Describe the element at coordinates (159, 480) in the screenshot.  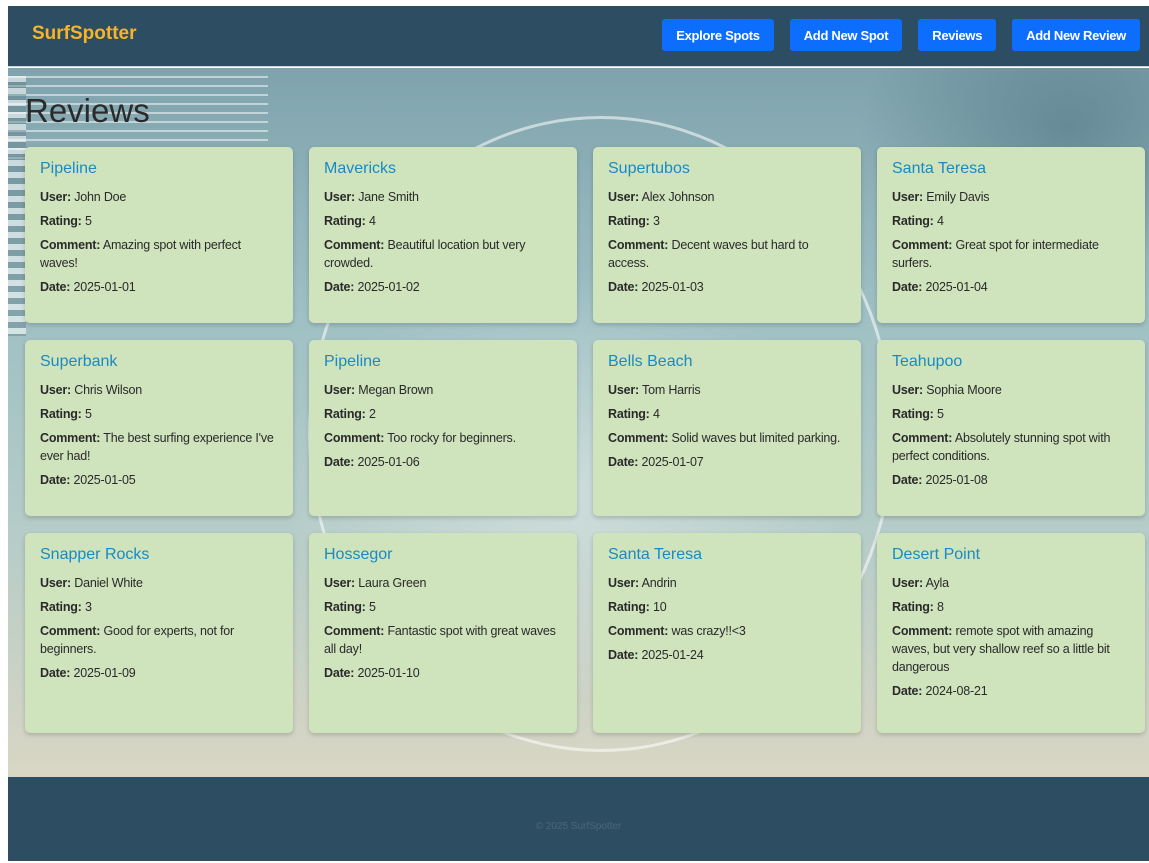
I see `review-date: Date: 2025-01-05` at that location.